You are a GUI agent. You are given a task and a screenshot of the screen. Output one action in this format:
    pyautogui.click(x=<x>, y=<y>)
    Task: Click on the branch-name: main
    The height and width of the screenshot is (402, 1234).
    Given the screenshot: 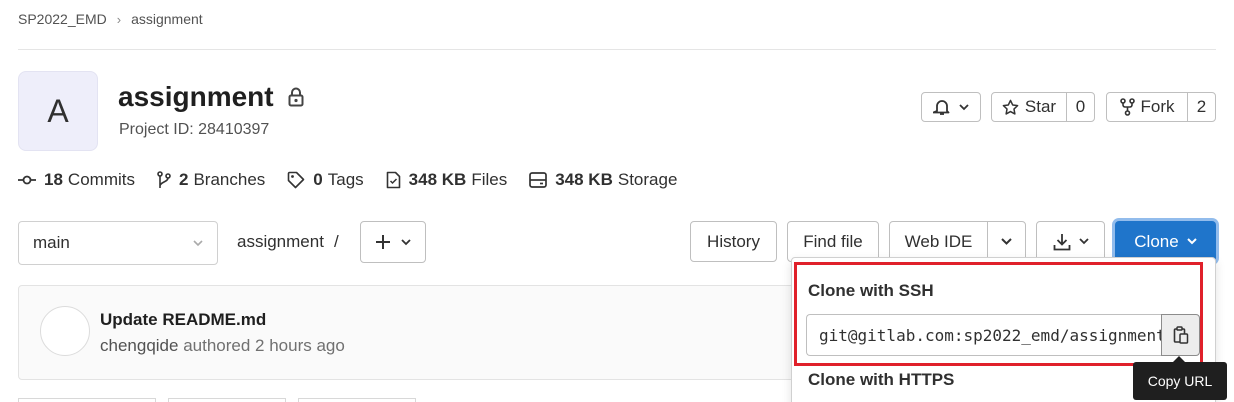 What is the action you would take?
    pyautogui.click(x=51, y=242)
    